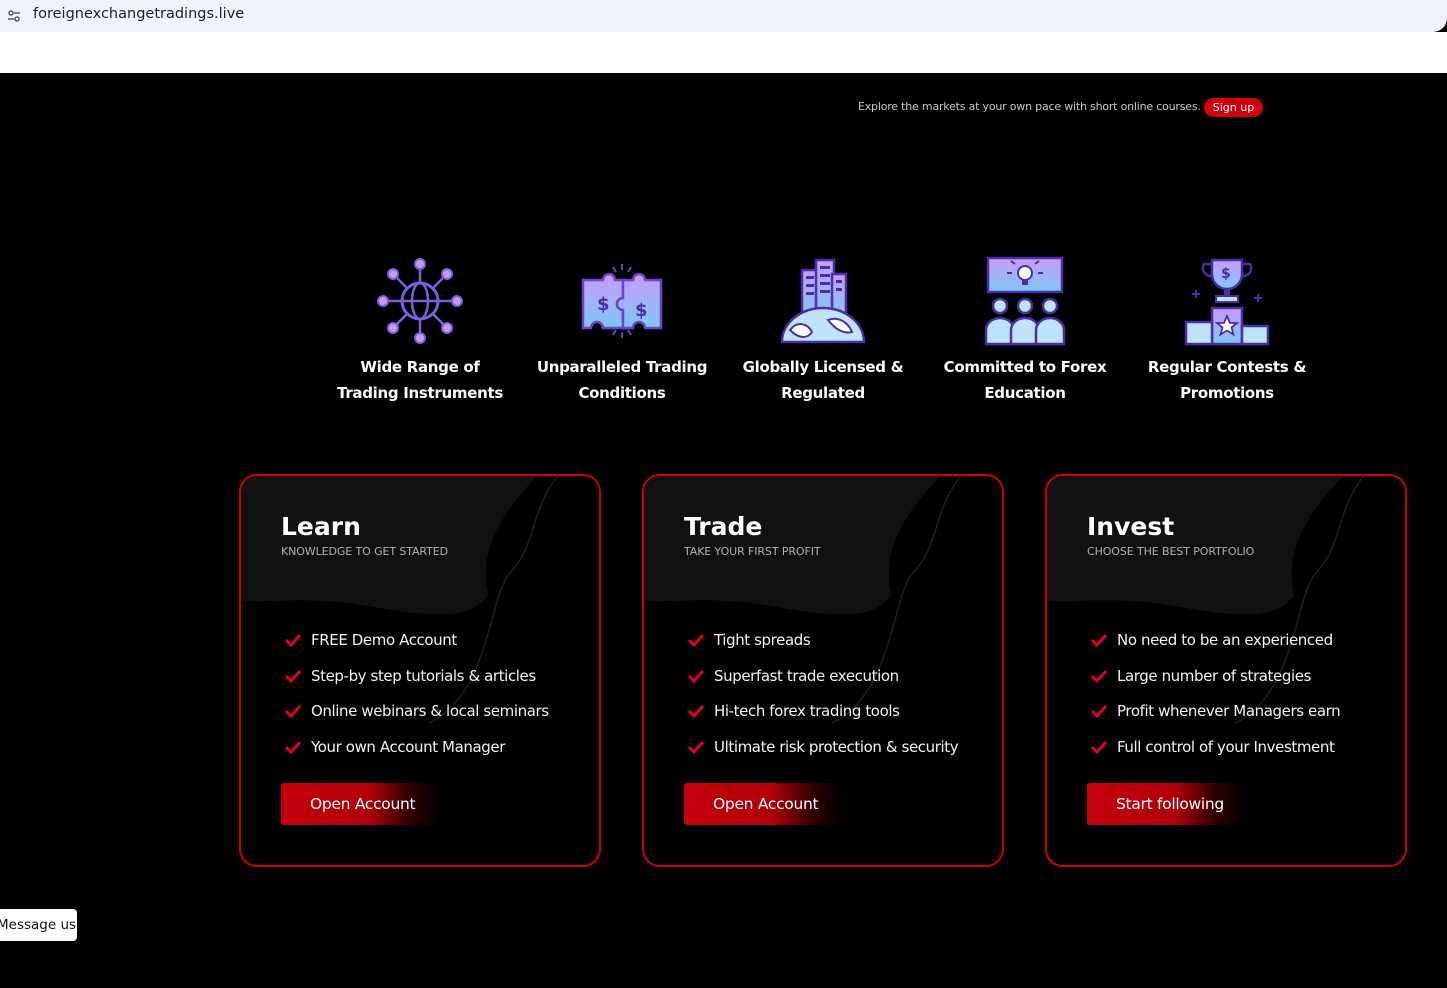  Describe the element at coordinates (417, 747) in the screenshot. I see `list-item: Your own Account Manager` at that location.